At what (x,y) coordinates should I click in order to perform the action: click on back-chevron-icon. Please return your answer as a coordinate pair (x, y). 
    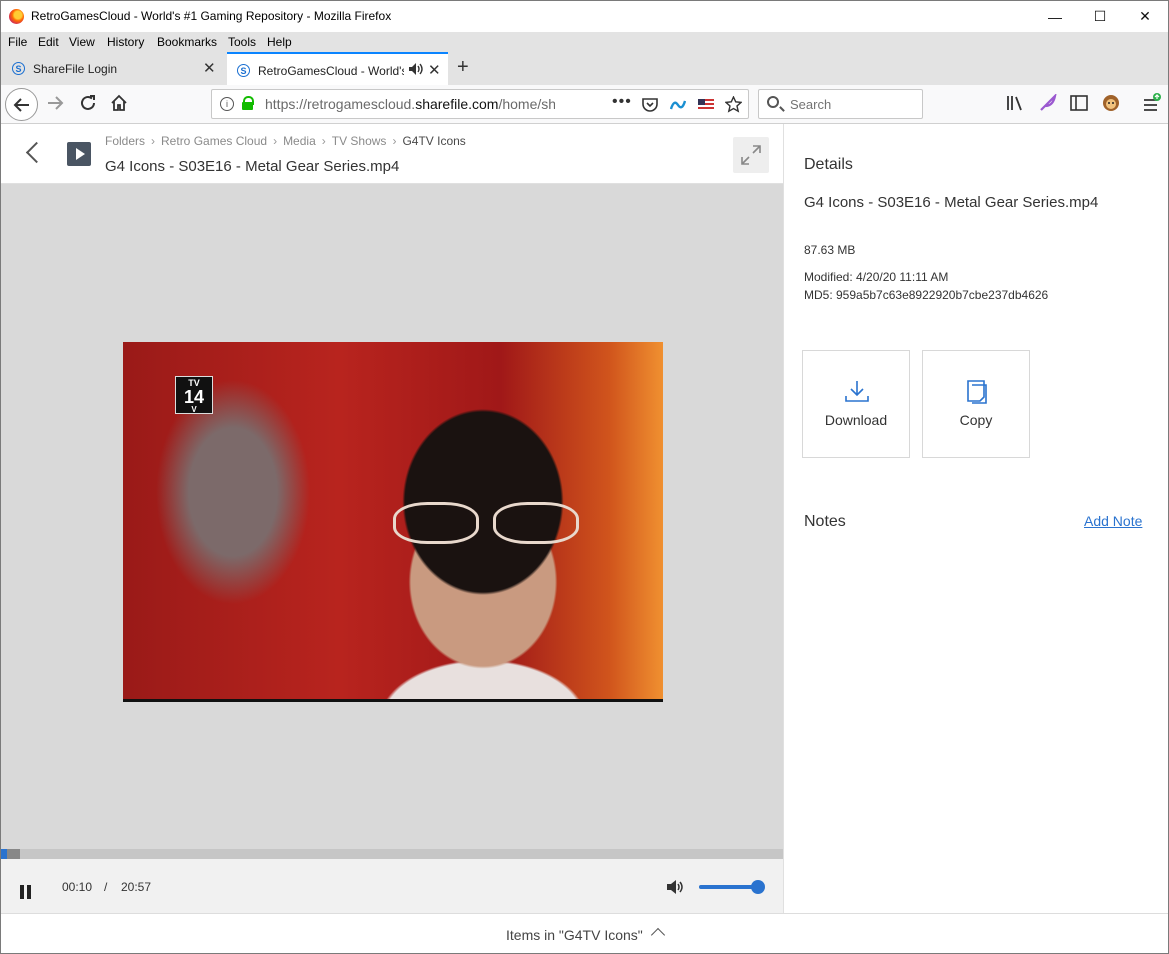
    Looking at the image, I should click on (32, 153).